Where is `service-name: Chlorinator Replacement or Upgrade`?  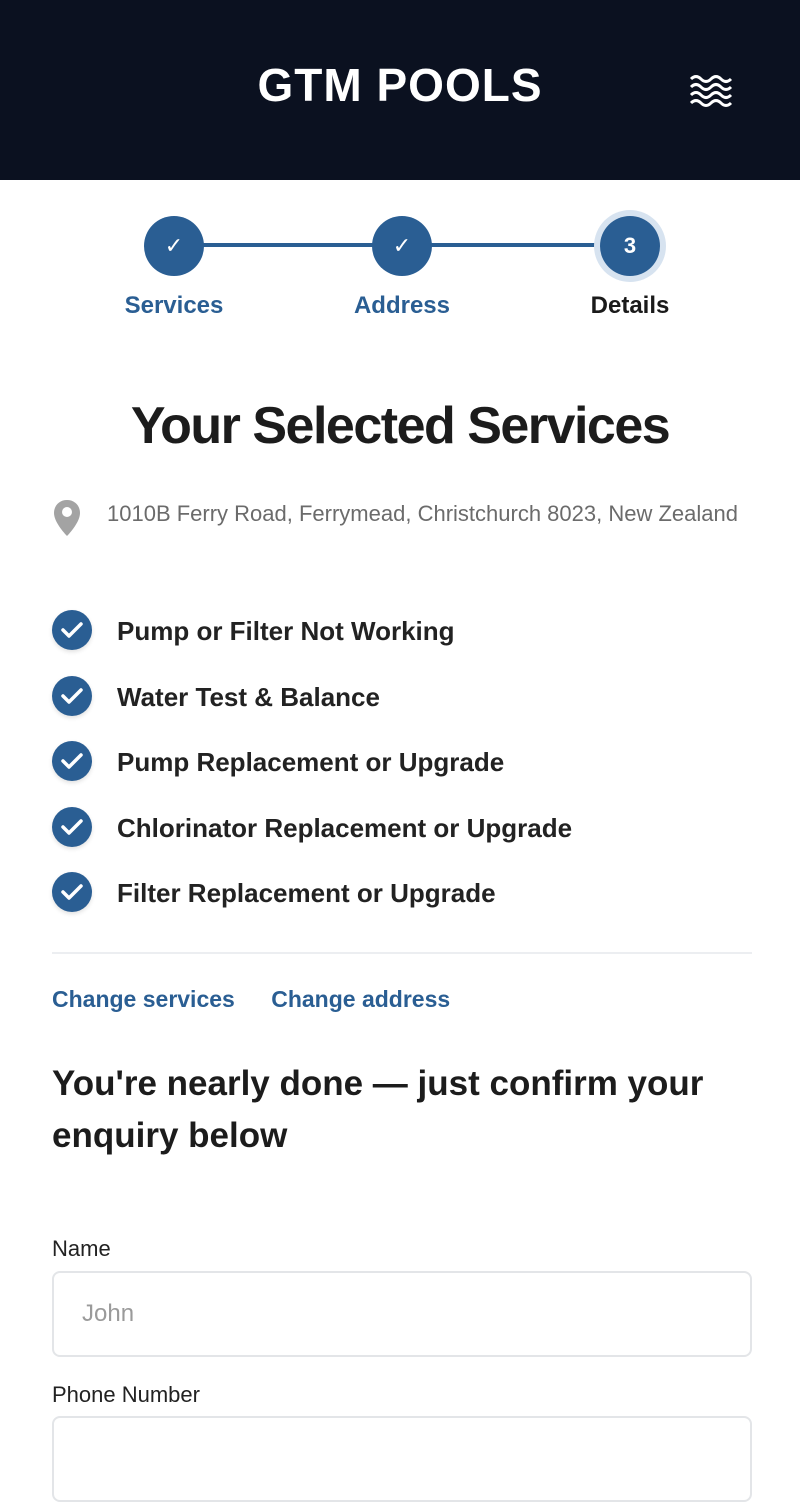
service-name: Chlorinator Replacement or Upgrade is located at coordinates (345, 827).